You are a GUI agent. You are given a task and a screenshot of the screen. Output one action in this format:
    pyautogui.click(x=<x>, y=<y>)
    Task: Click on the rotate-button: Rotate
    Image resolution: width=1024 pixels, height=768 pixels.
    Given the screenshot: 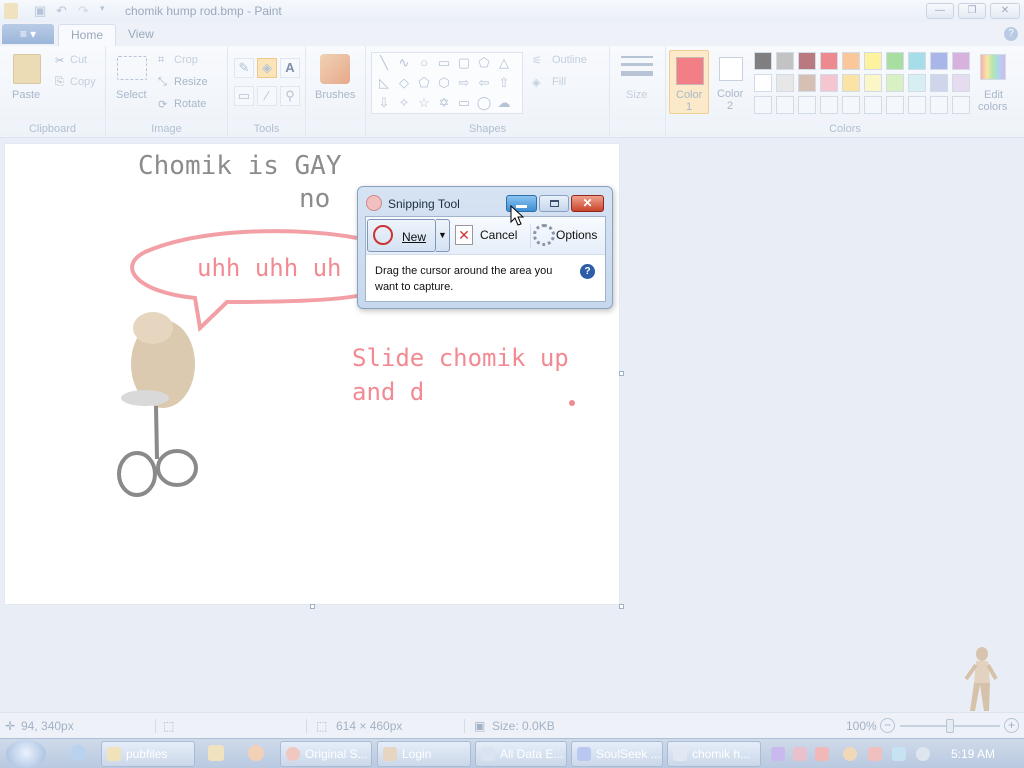 What is the action you would take?
    pyautogui.click(x=190, y=104)
    